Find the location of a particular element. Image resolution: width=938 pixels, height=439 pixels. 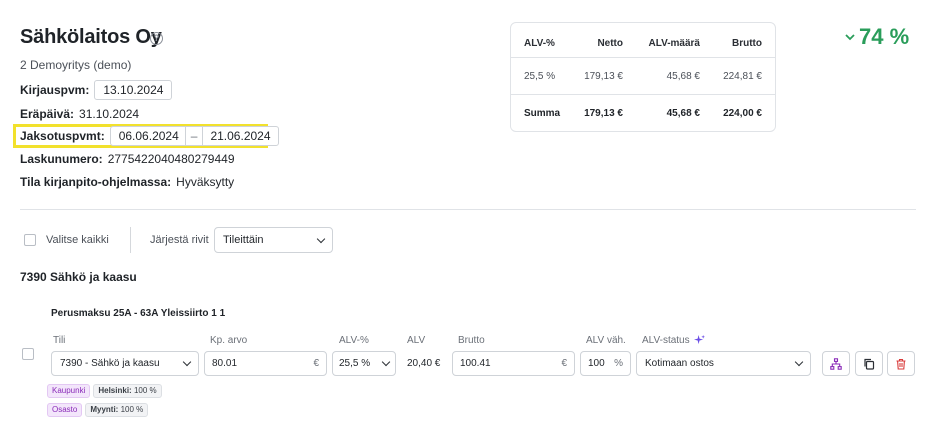

period-row: Jaksotuspvmt: 06.06.2024 – 21.06.2024 is located at coordinates (149, 136).